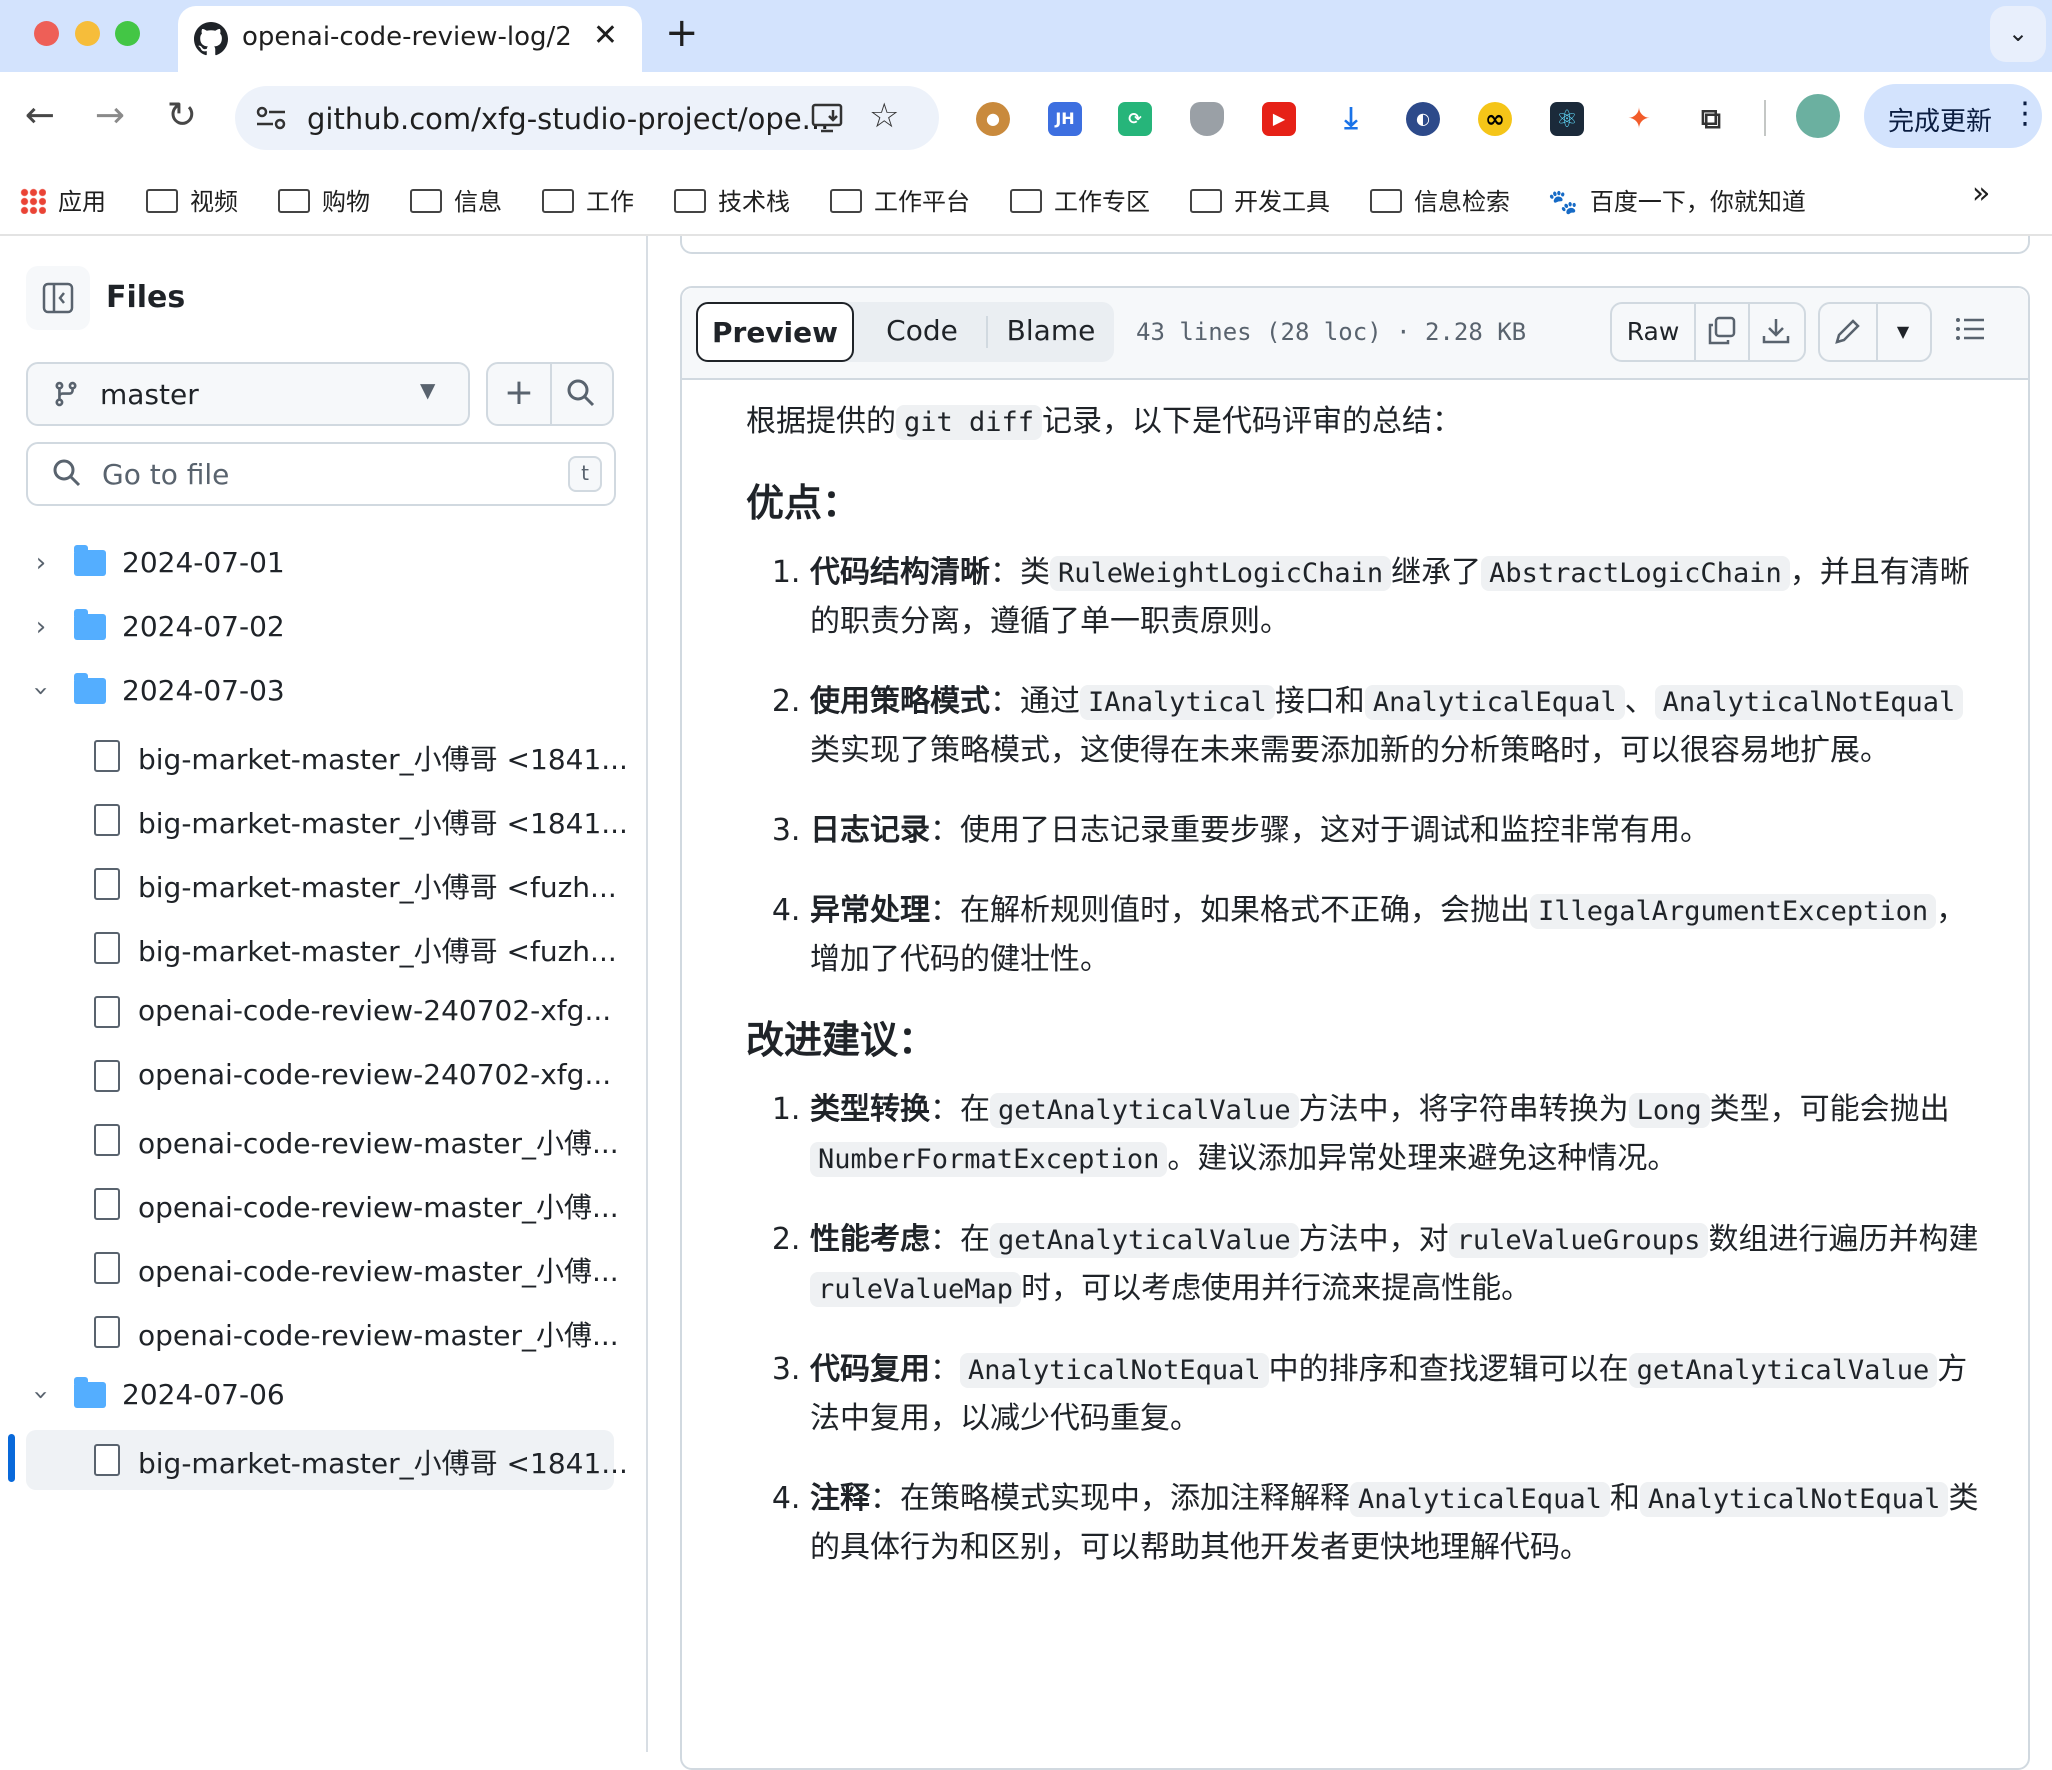 Image resolution: width=2052 pixels, height=1770 pixels. Describe the element at coordinates (1207, 119) in the screenshot. I see `shield-icon` at that location.